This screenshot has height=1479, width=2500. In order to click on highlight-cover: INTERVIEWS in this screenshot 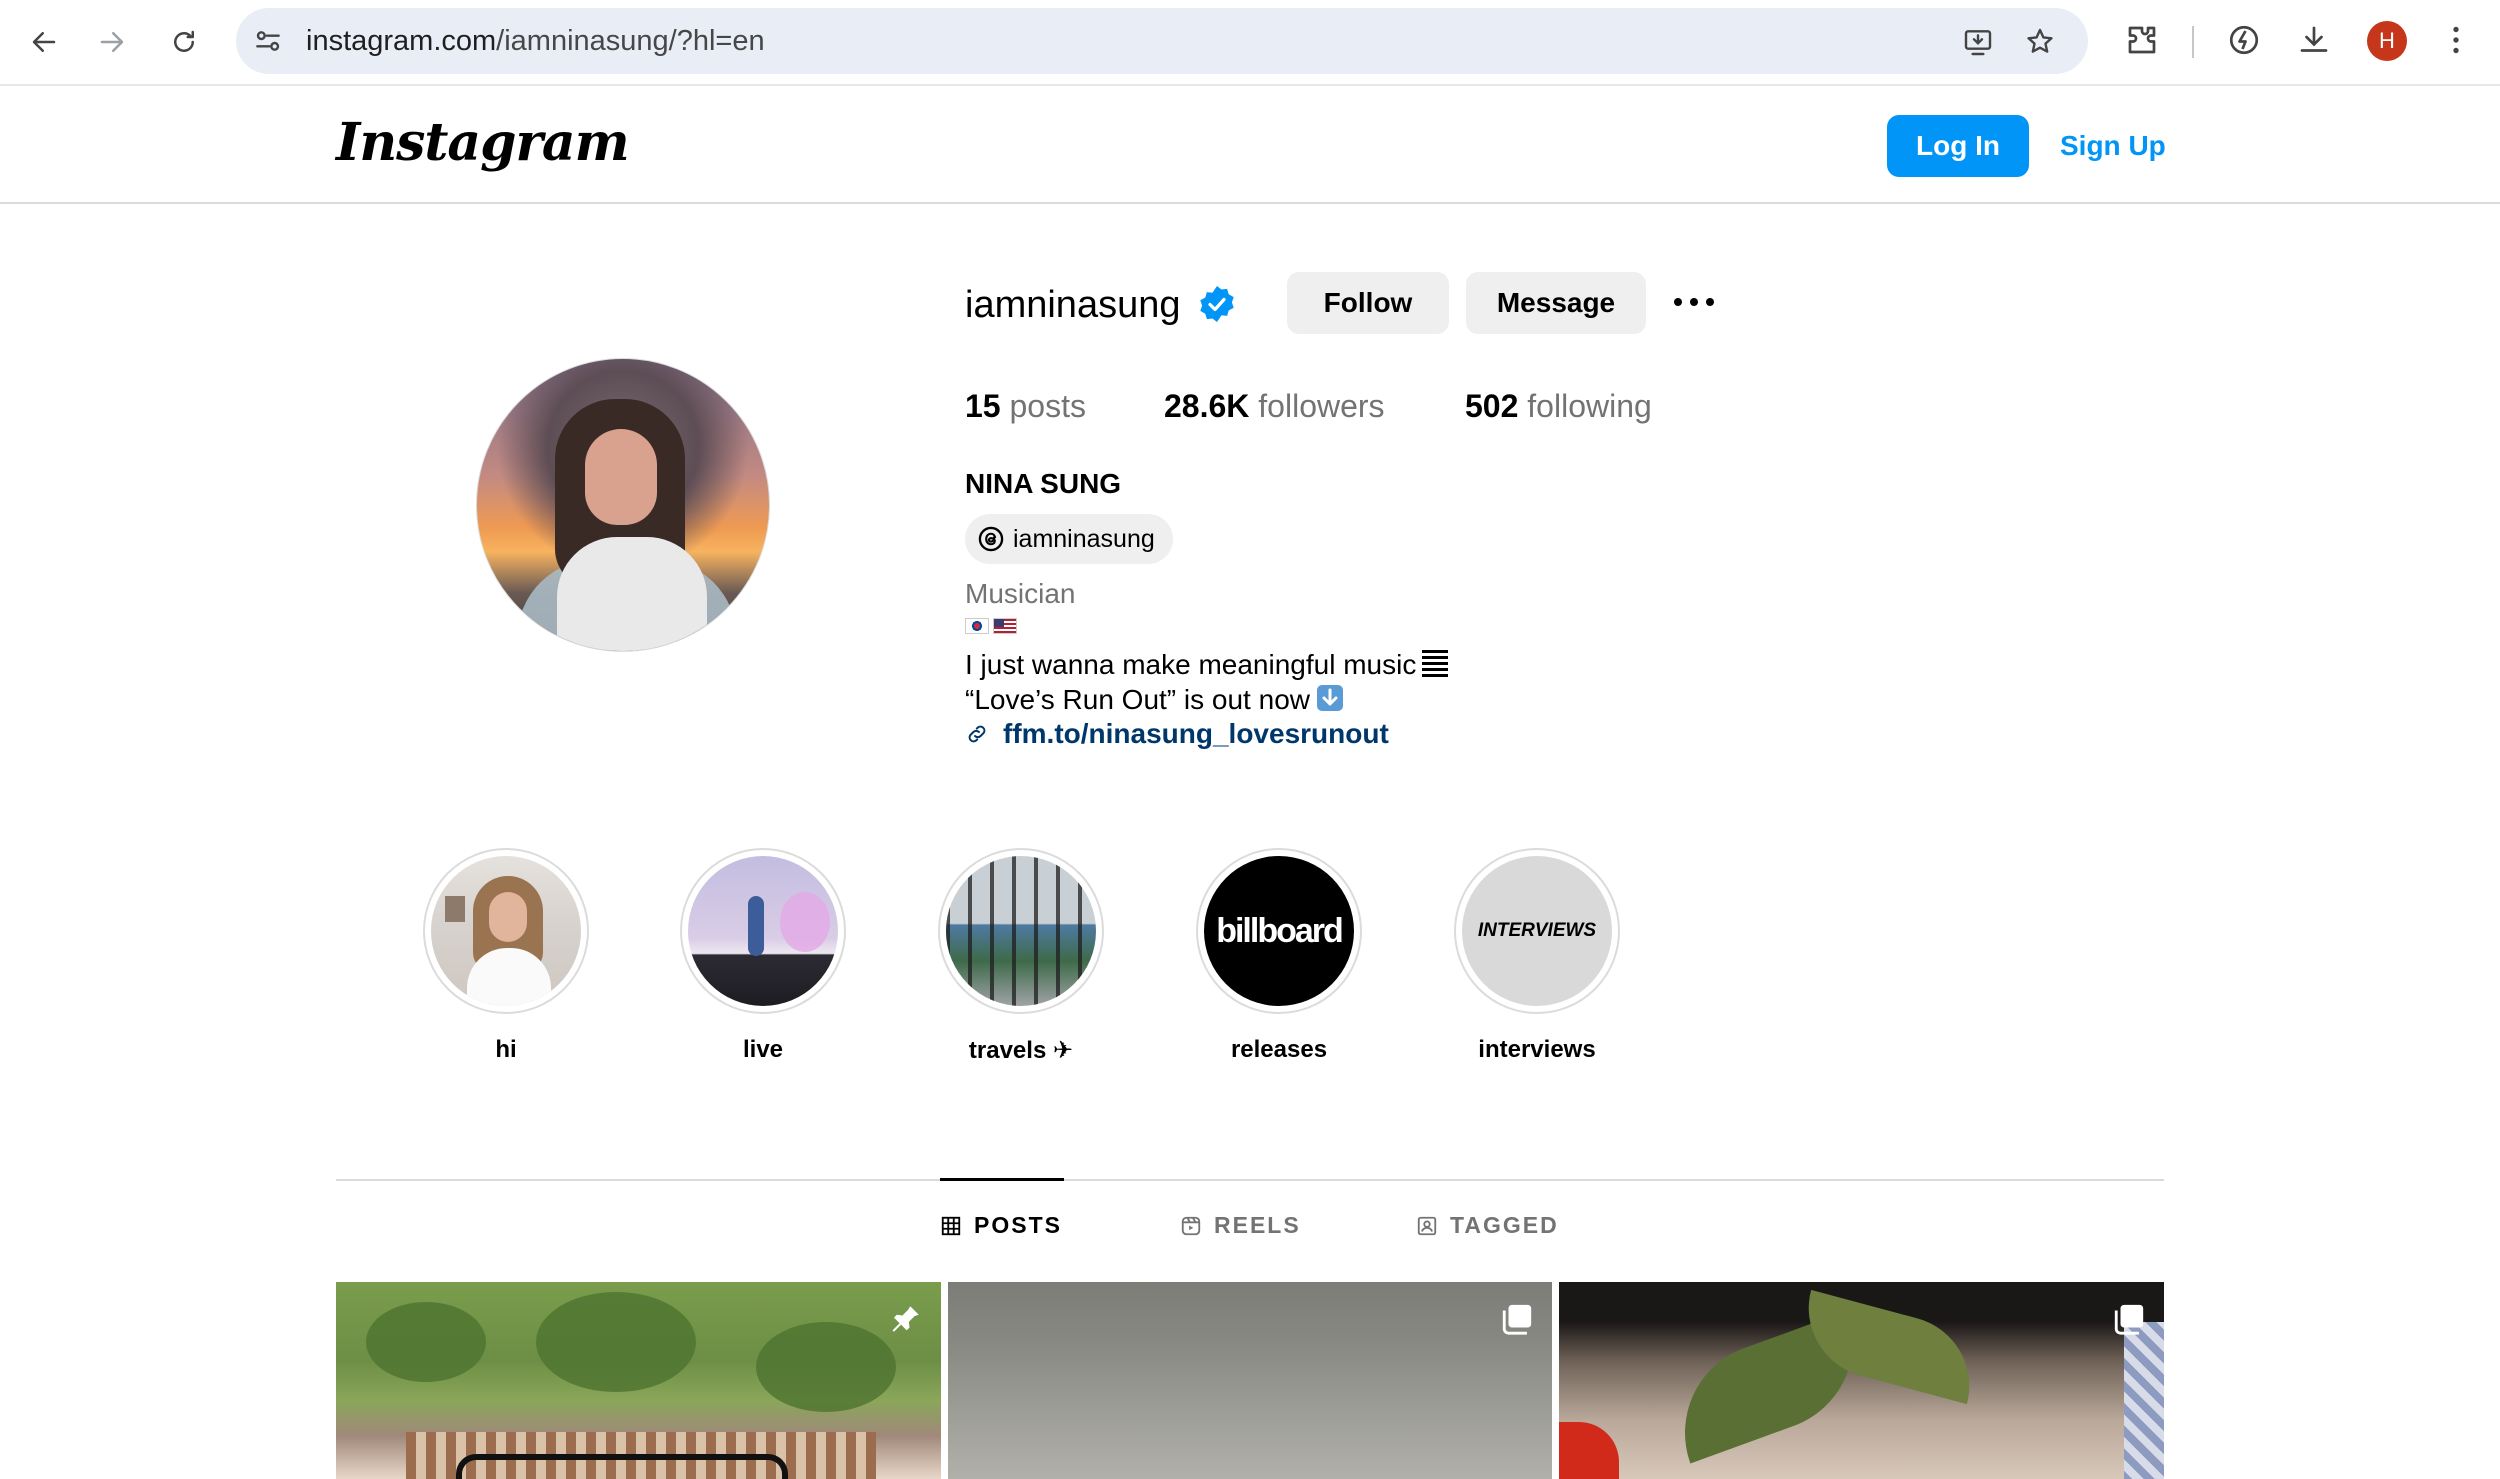, I will do `click(1537, 931)`.